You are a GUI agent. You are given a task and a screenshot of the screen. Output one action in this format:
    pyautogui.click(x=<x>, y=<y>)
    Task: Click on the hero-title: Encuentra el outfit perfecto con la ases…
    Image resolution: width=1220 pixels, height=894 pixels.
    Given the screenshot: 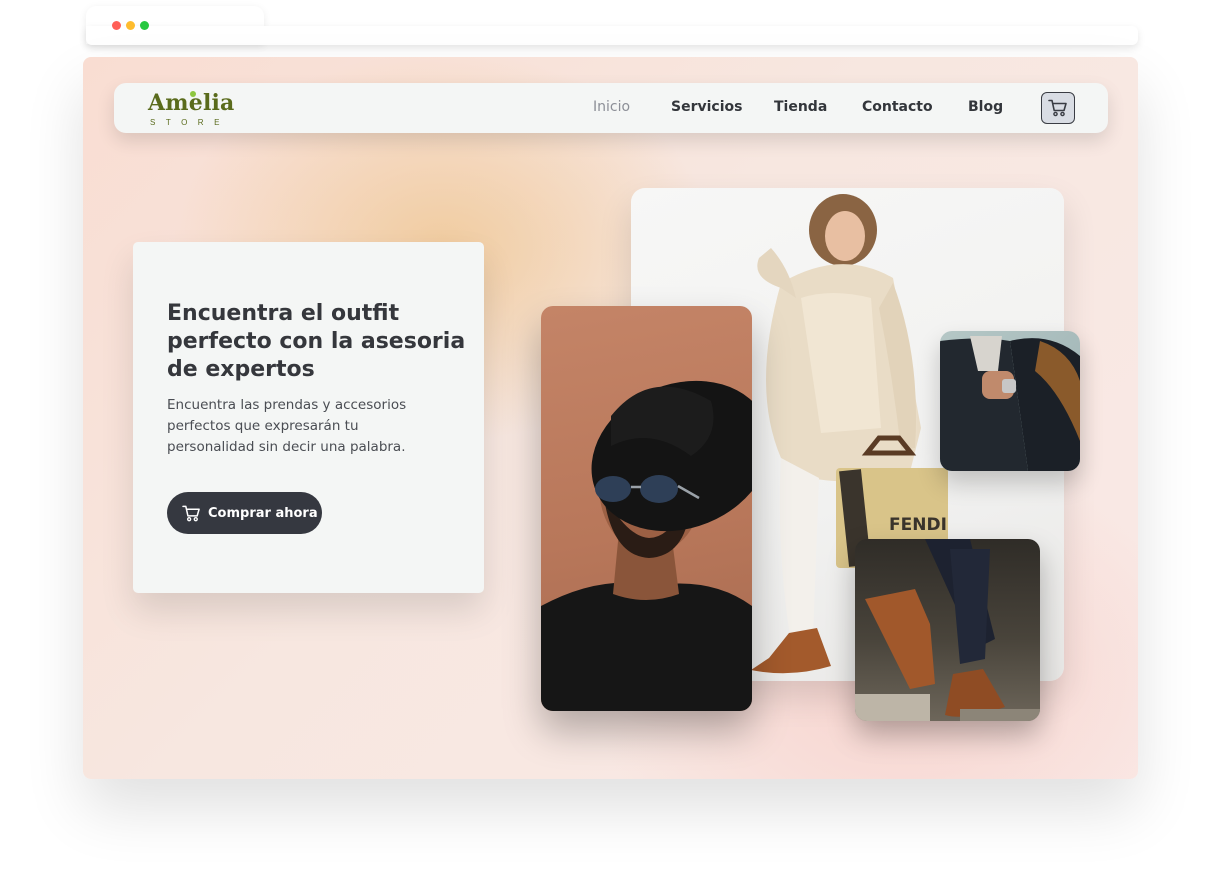 What is the action you would take?
    pyautogui.click(x=316, y=341)
    